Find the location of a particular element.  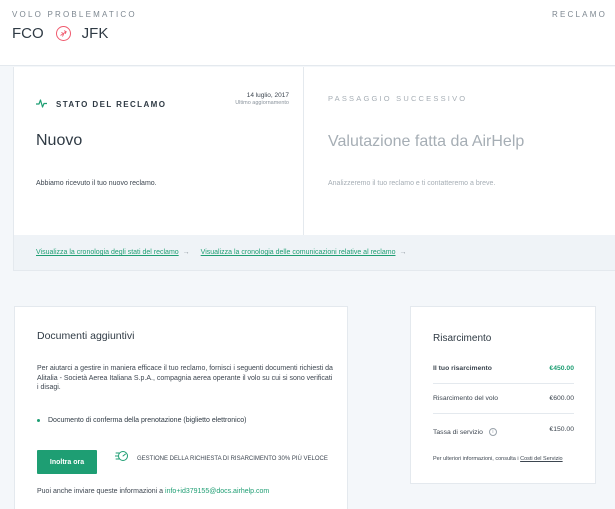

speed-icon is located at coordinates (122, 457).